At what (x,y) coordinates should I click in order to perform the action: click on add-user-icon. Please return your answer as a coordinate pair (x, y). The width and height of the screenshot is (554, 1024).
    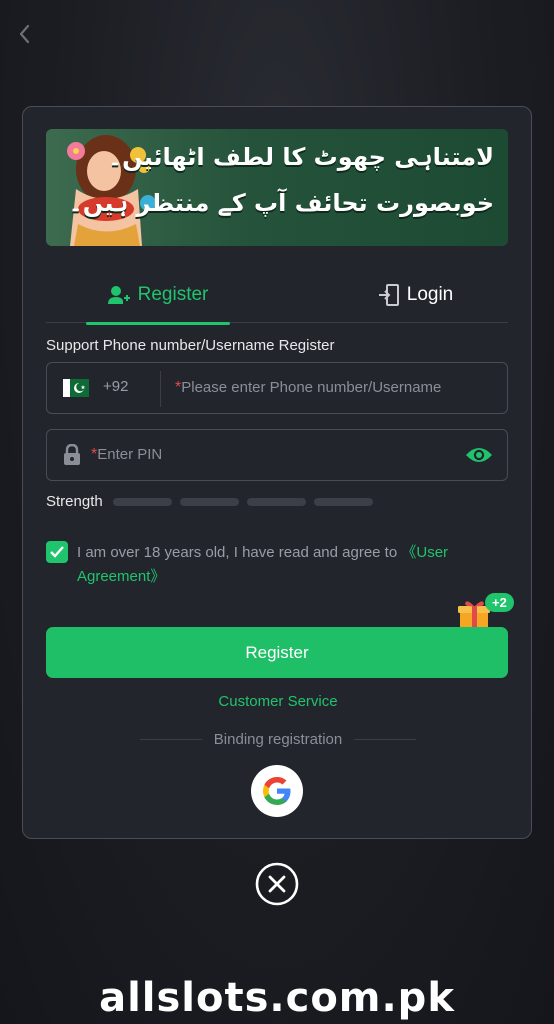
    Looking at the image, I should click on (118, 295).